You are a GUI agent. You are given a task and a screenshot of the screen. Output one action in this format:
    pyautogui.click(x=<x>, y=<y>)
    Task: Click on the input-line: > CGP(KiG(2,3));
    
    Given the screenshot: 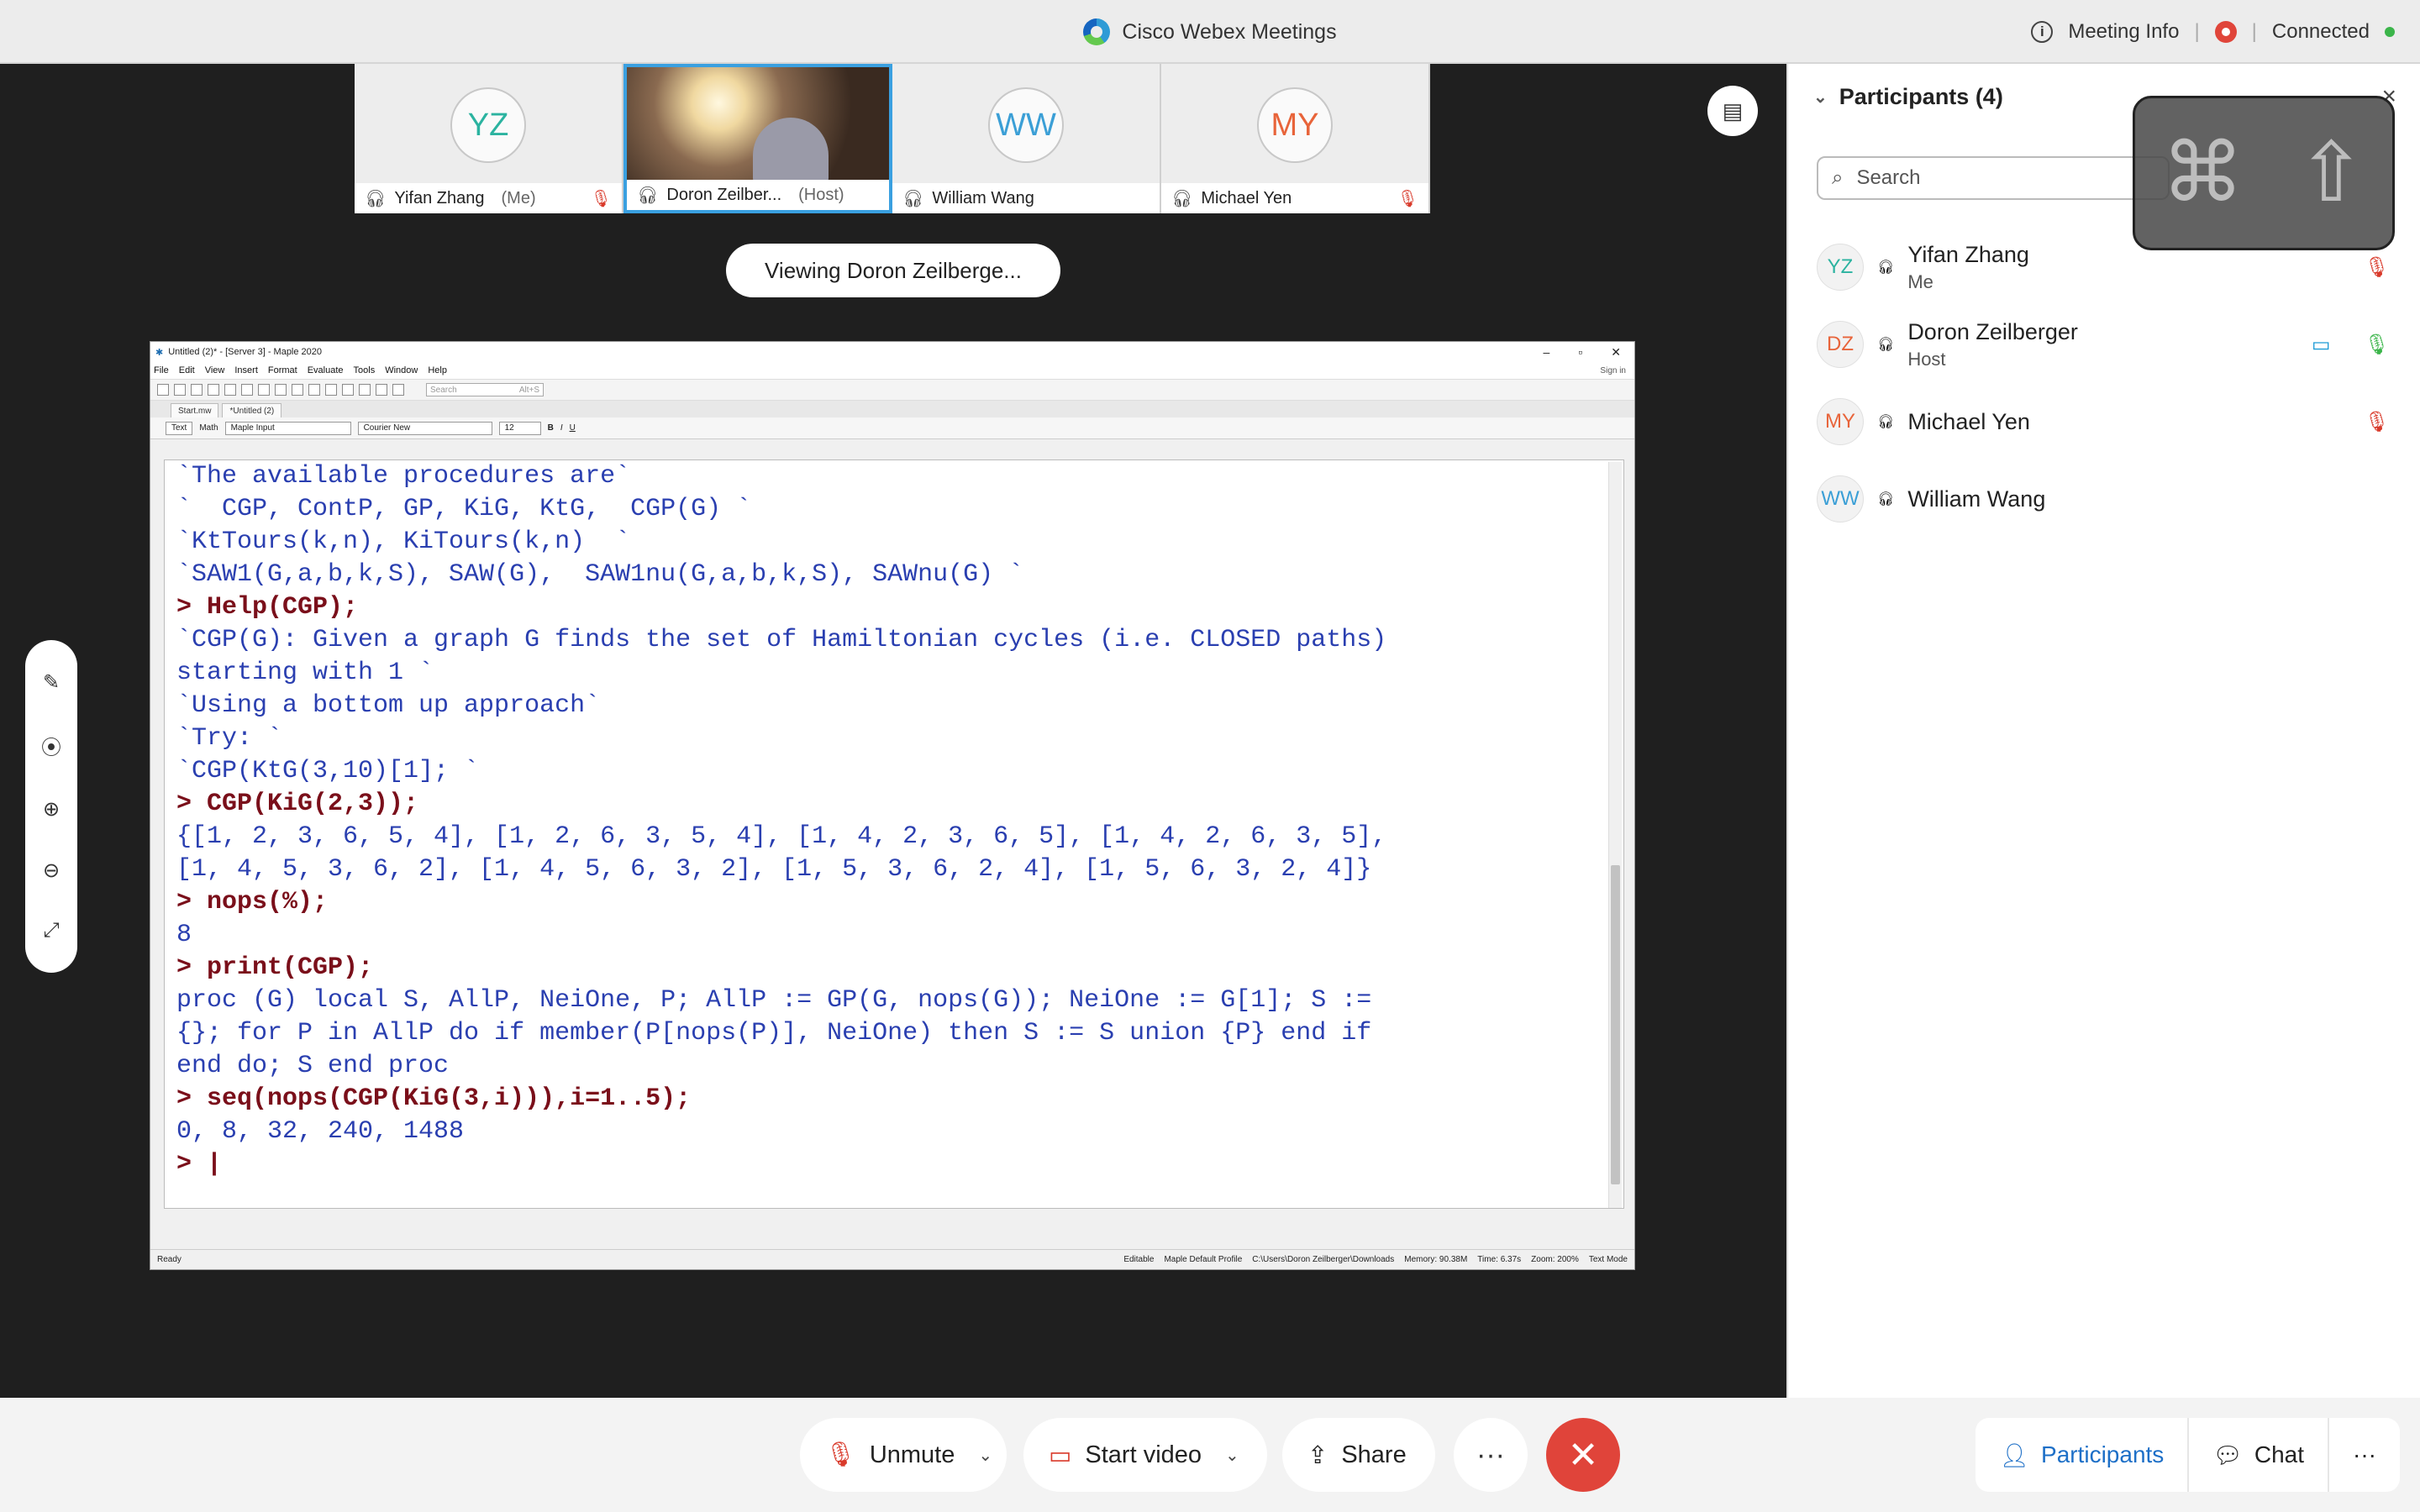 What is the action you would take?
    pyautogui.click(x=890, y=804)
    